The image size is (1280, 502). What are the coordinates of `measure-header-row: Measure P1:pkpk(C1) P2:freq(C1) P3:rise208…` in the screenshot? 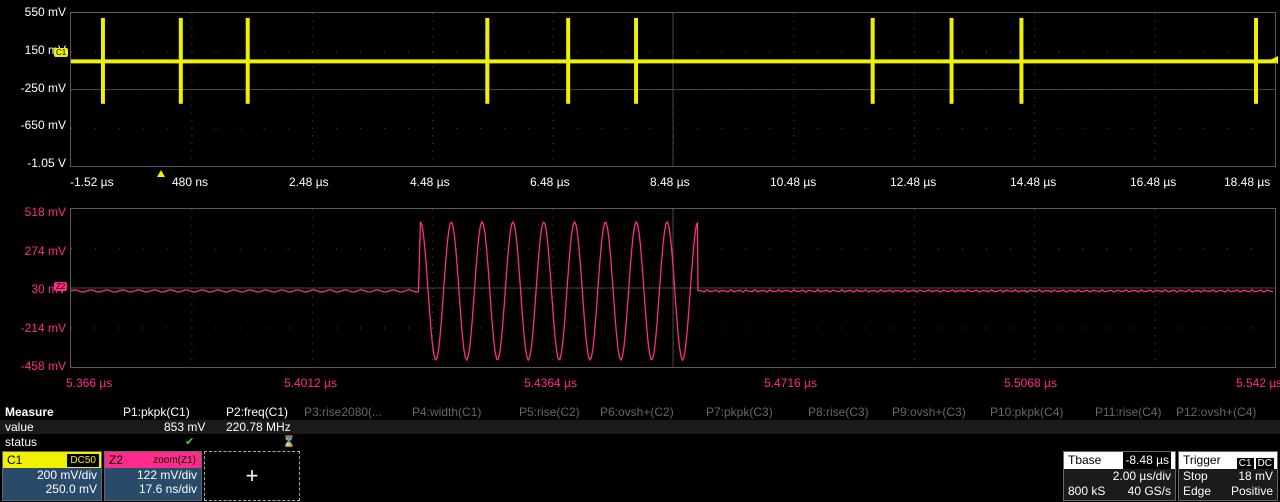 It's located at (640, 412).